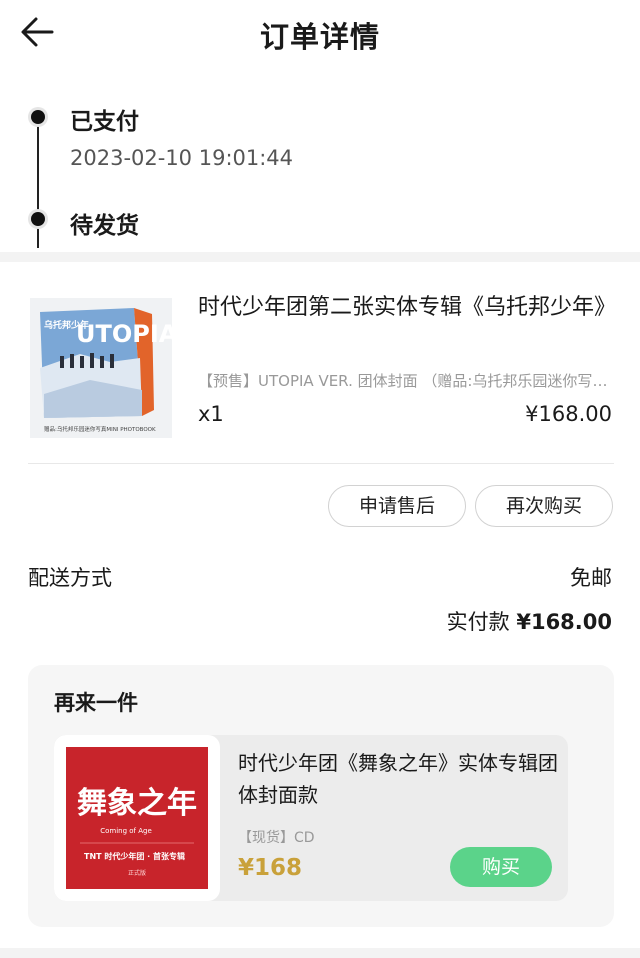  I want to click on divider, so click(321, 463).